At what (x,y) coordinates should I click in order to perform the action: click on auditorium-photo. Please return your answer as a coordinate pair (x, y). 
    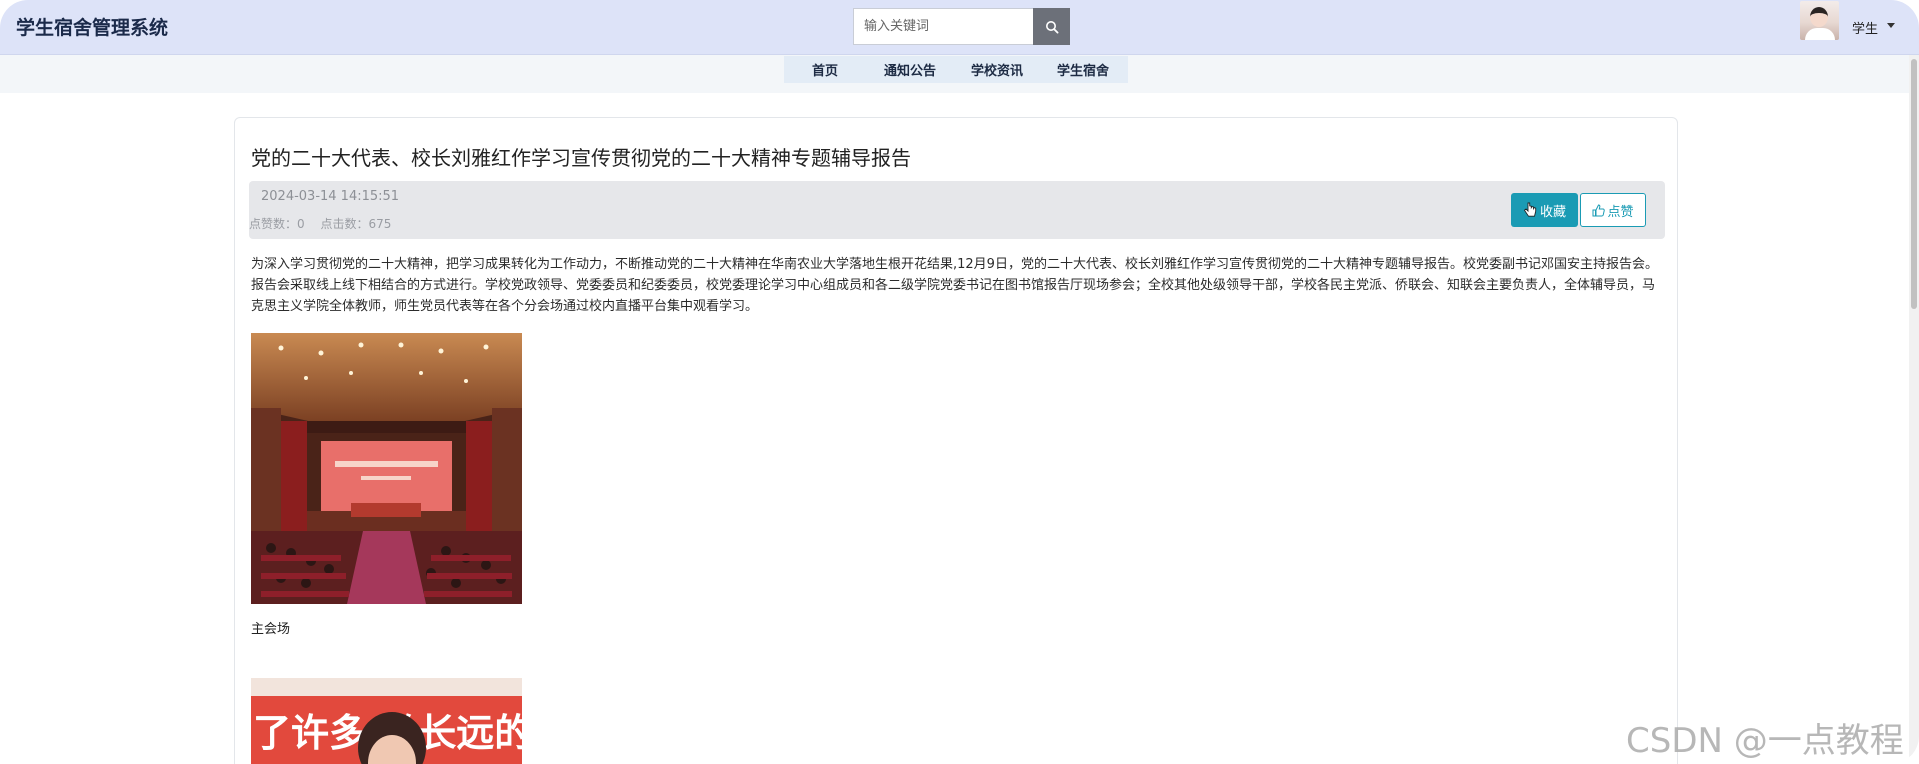
    Looking at the image, I should click on (386, 468).